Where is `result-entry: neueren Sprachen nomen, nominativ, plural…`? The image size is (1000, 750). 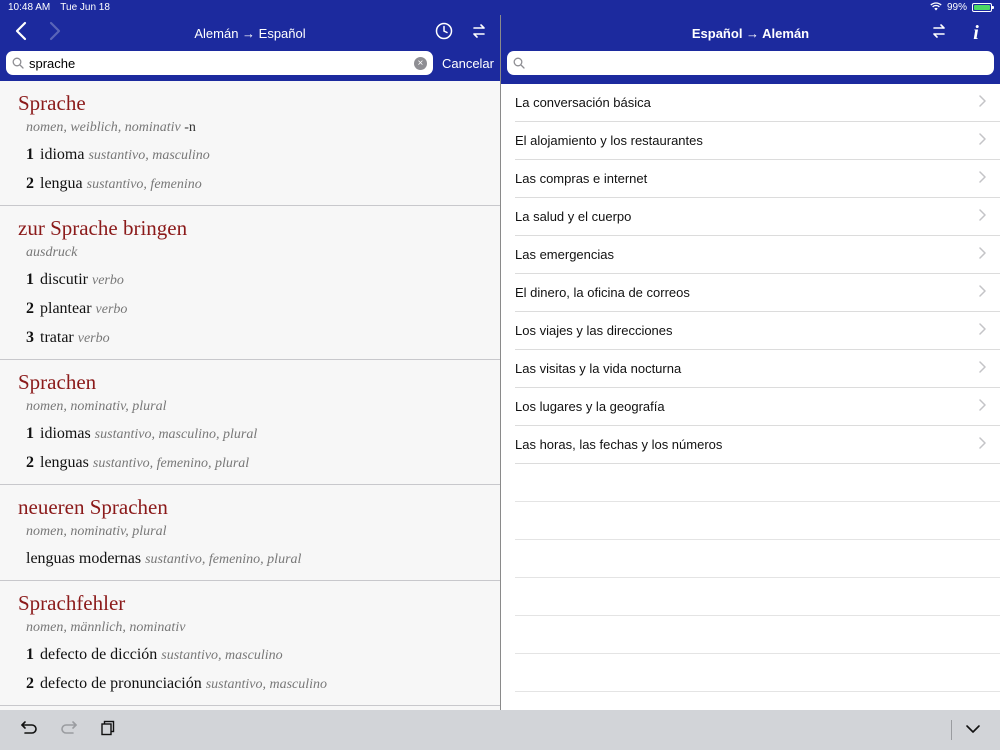 result-entry: neueren Sprachen nomen, nominativ, plural… is located at coordinates (250, 533).